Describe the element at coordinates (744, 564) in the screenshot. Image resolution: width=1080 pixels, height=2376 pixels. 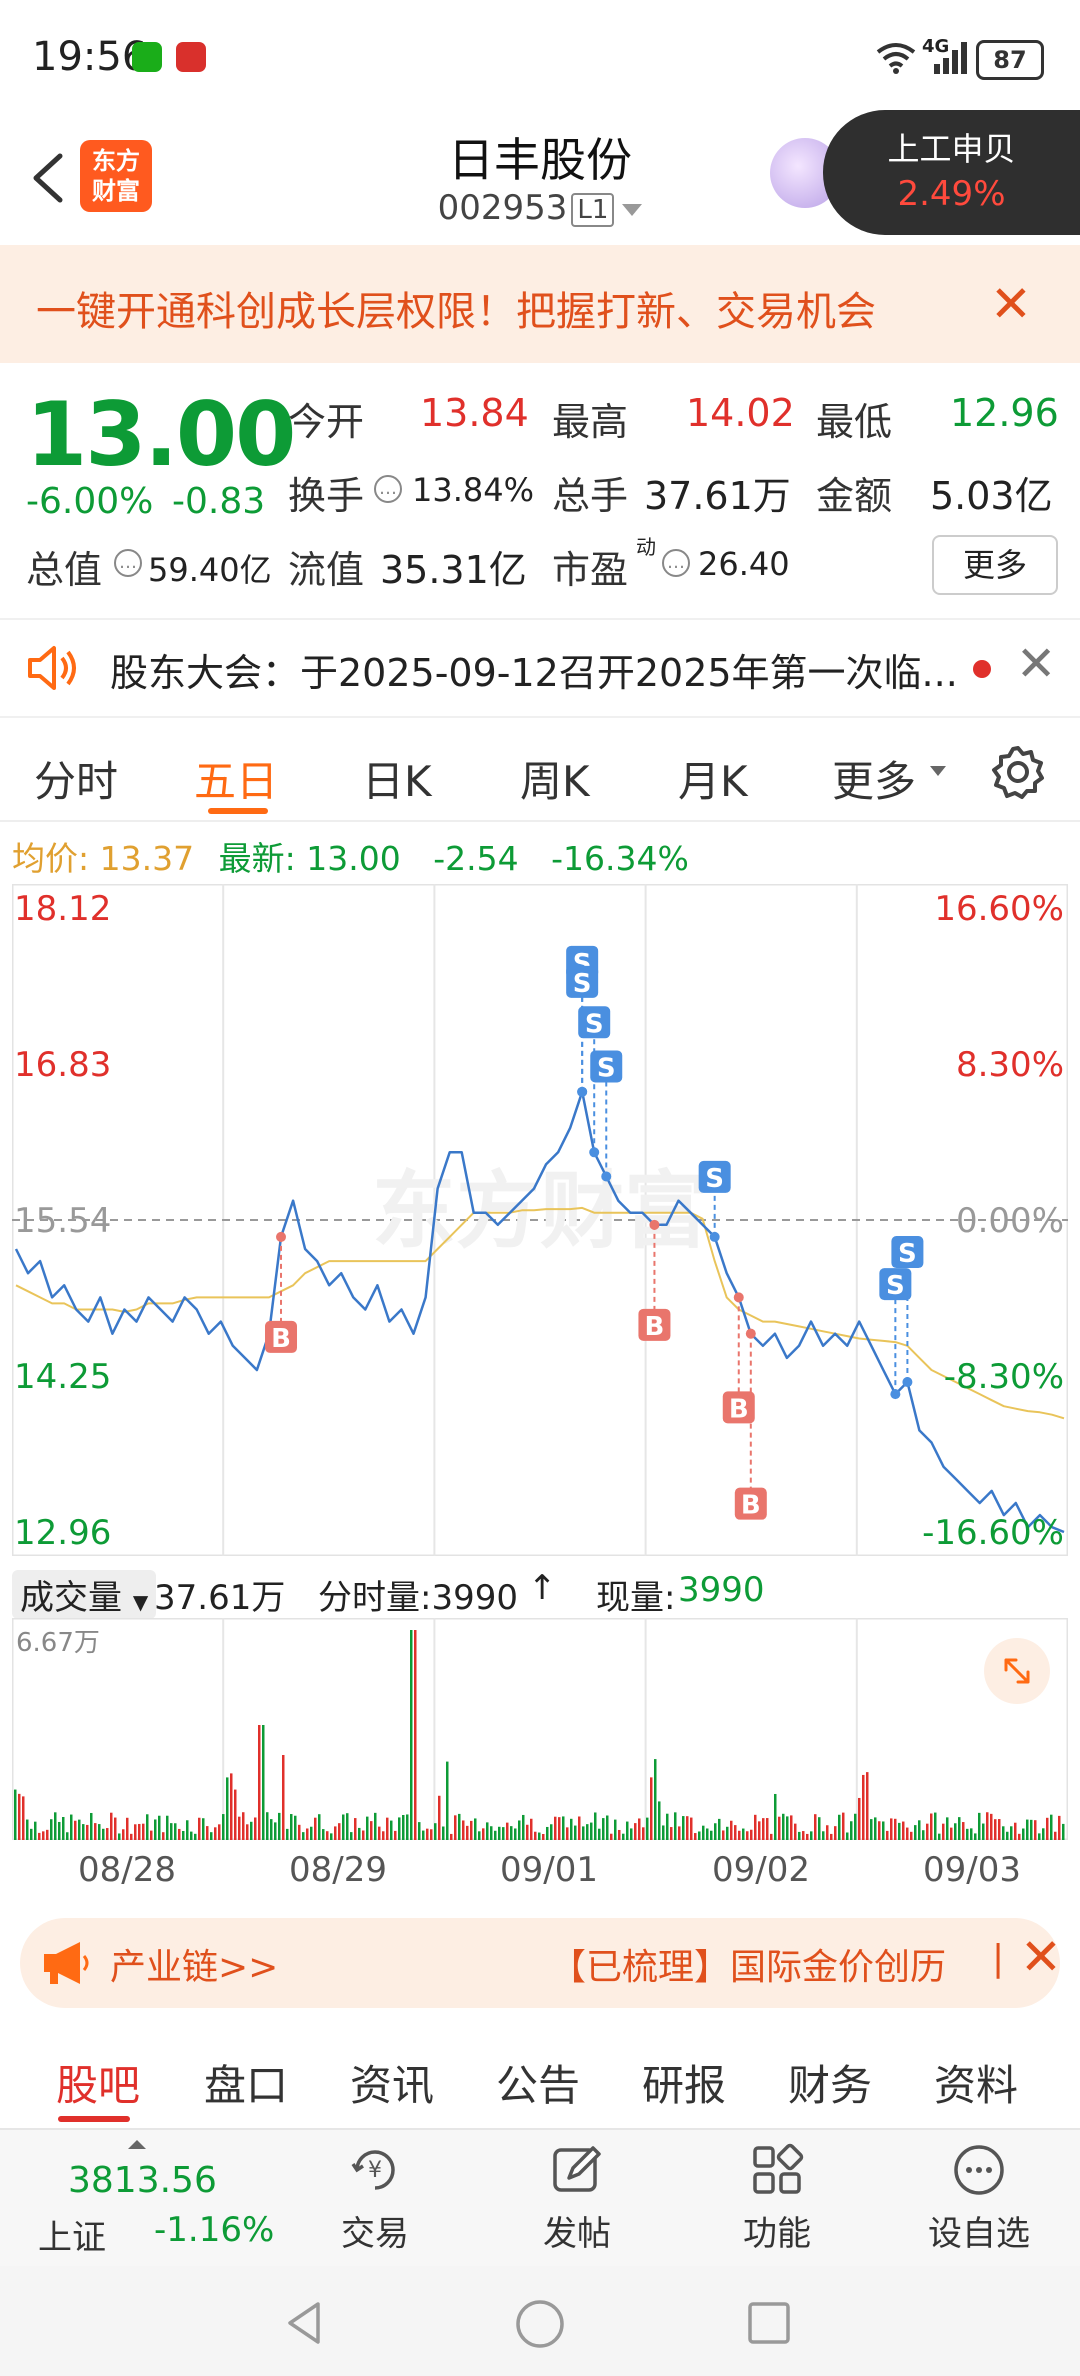
I see `pe-value: 26.40` at that location.